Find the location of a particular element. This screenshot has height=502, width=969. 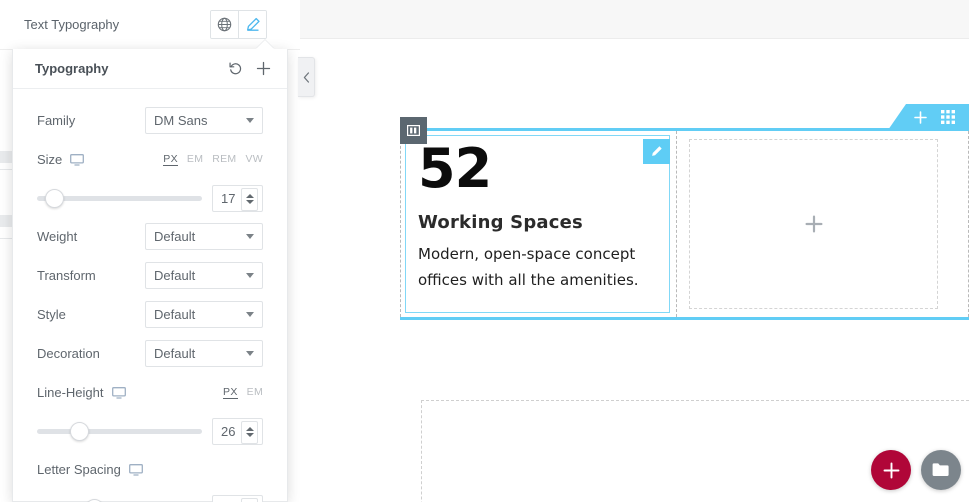

line-height-slider-track is located at coordinates (119, 431).